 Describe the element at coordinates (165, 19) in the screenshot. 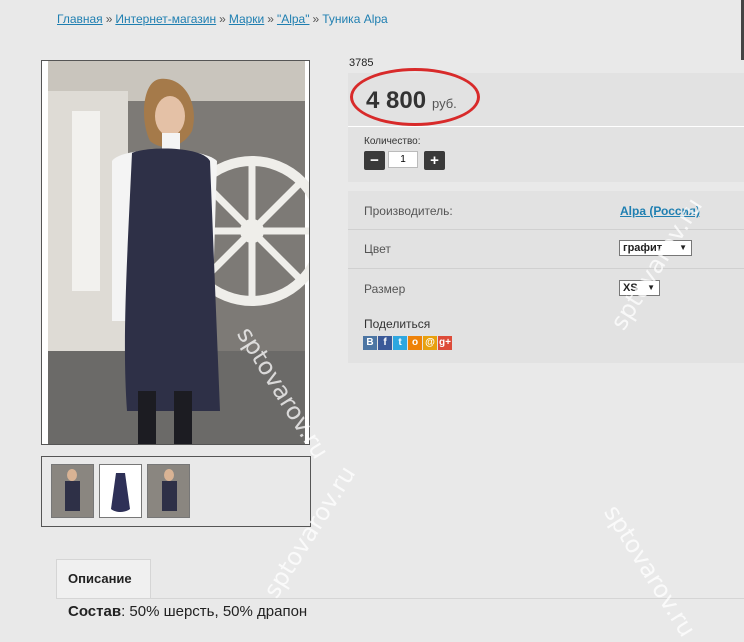

I see `breadcrumb-shop-link: Интернет-магазин` at that location.